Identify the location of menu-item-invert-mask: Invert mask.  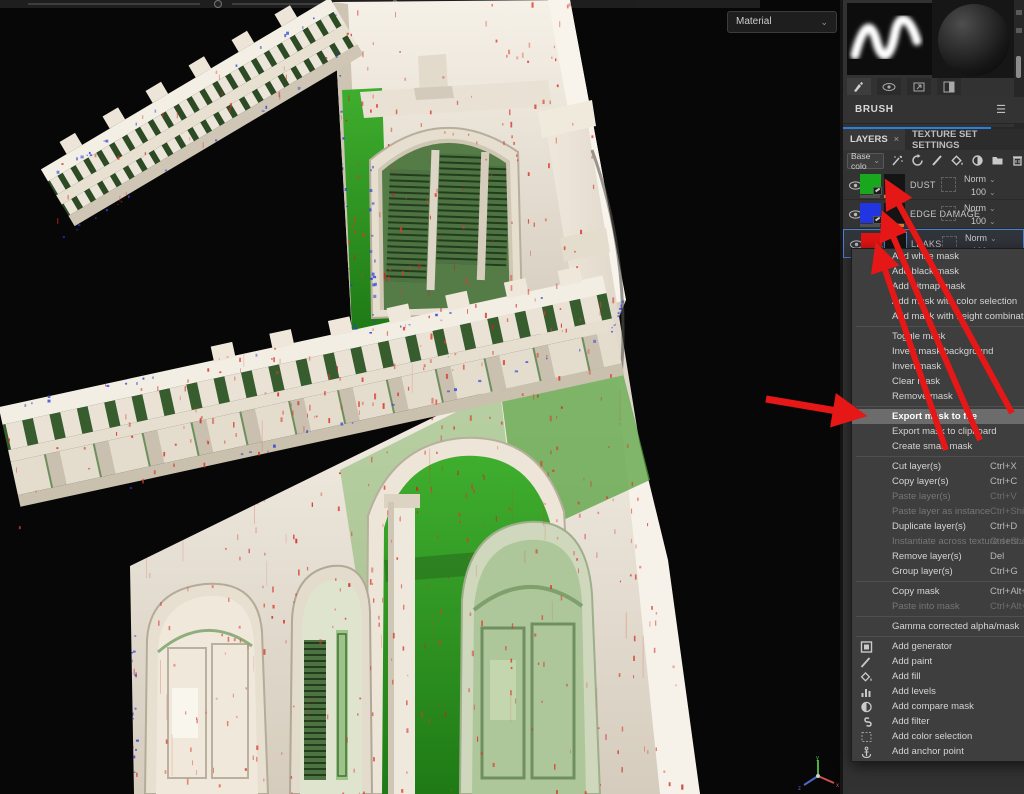
(938, 366).